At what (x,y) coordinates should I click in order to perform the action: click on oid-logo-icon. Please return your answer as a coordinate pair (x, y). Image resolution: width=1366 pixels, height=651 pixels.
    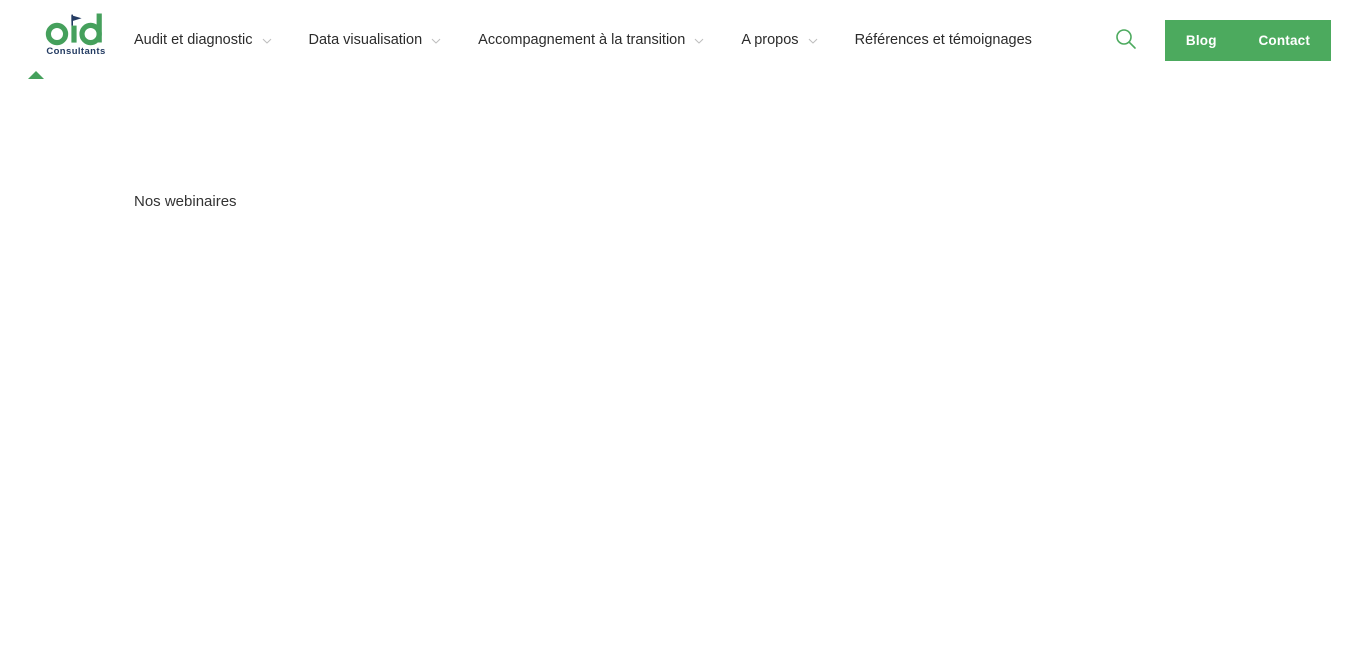
    Looking at the image, I should click on (76, 29).